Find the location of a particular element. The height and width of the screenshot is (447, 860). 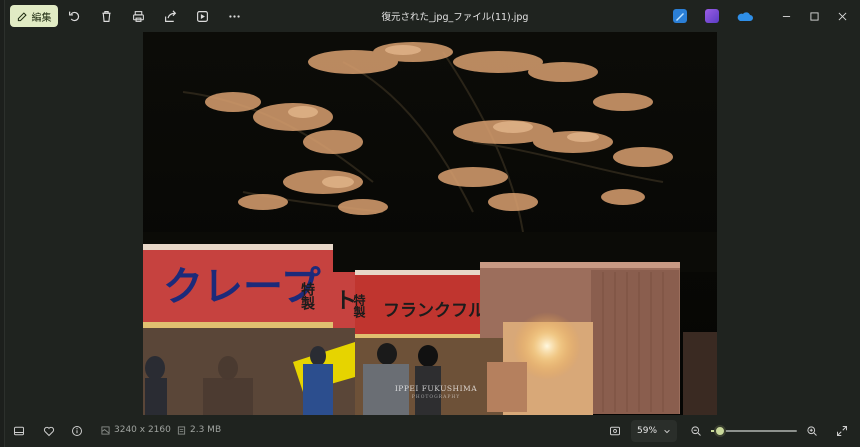

dimensions-text: 3240 x 2160 is located at coordinates (142, 430).